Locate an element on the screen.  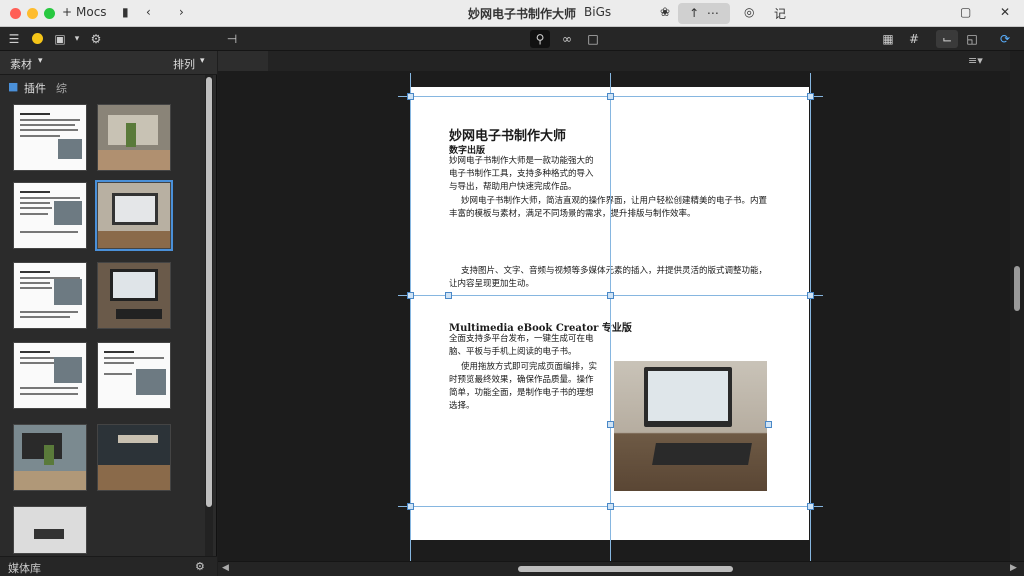
canvas-vertical-scrollbar is located at coordinates (1017, 306).